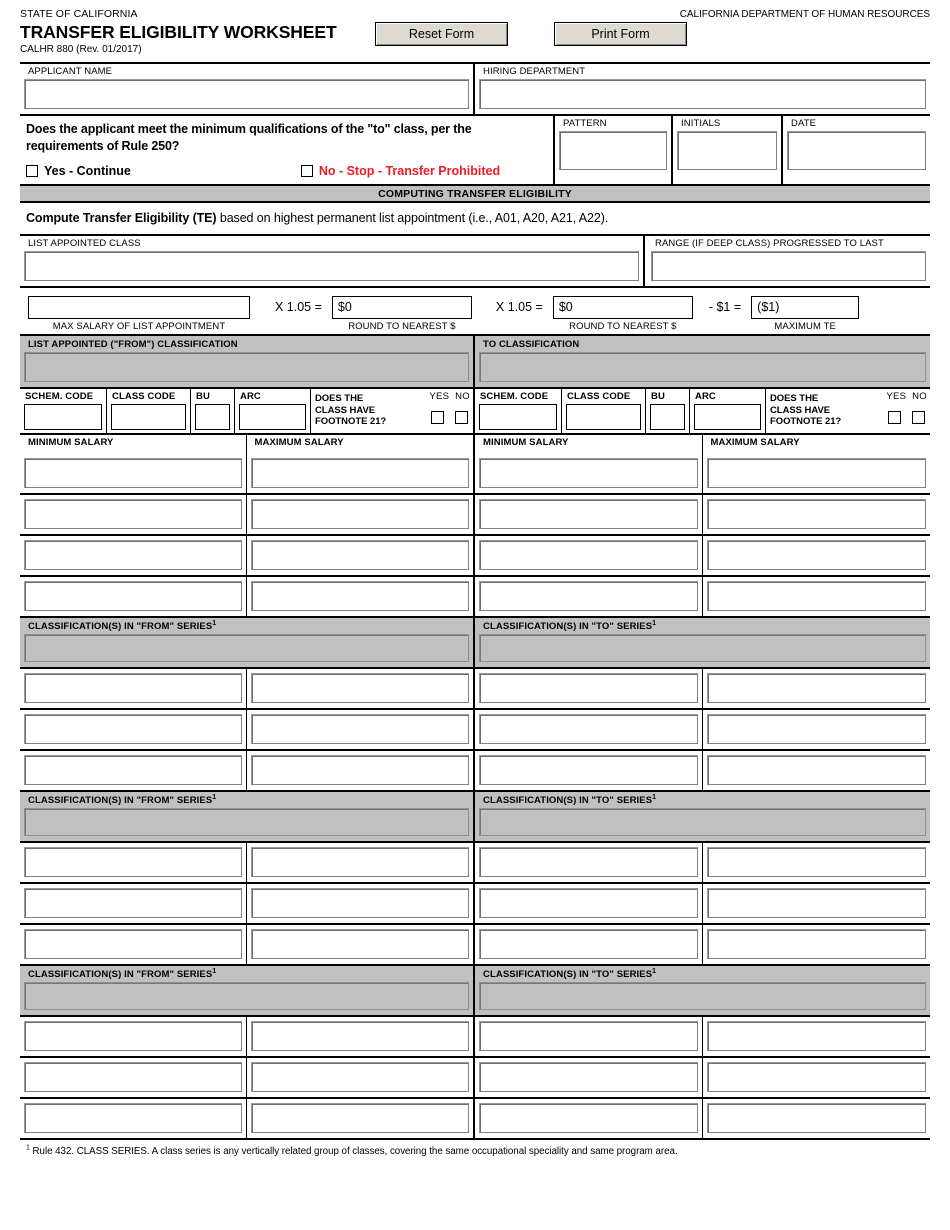 The height and width of the screenshot is (1230, 950). I want to click on maximum-te-input: ($1), so click(805, 307).